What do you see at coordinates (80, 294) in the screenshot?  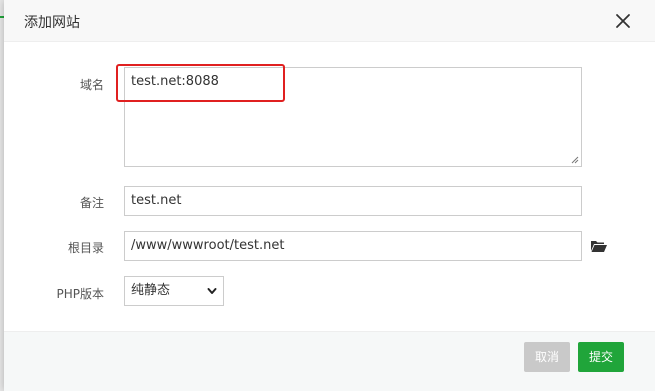 I see `php-version-label: PHP版本` at bounding box center [80, 294].